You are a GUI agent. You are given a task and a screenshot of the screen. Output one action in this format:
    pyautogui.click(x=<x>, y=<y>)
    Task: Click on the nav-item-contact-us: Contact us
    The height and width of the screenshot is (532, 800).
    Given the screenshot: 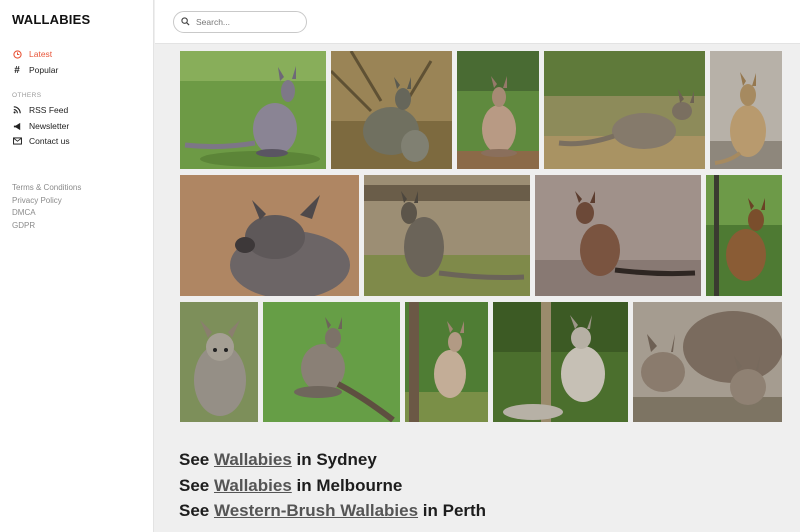 What is the action you would take?
    pyautogui.click(x=41, y=141)
    